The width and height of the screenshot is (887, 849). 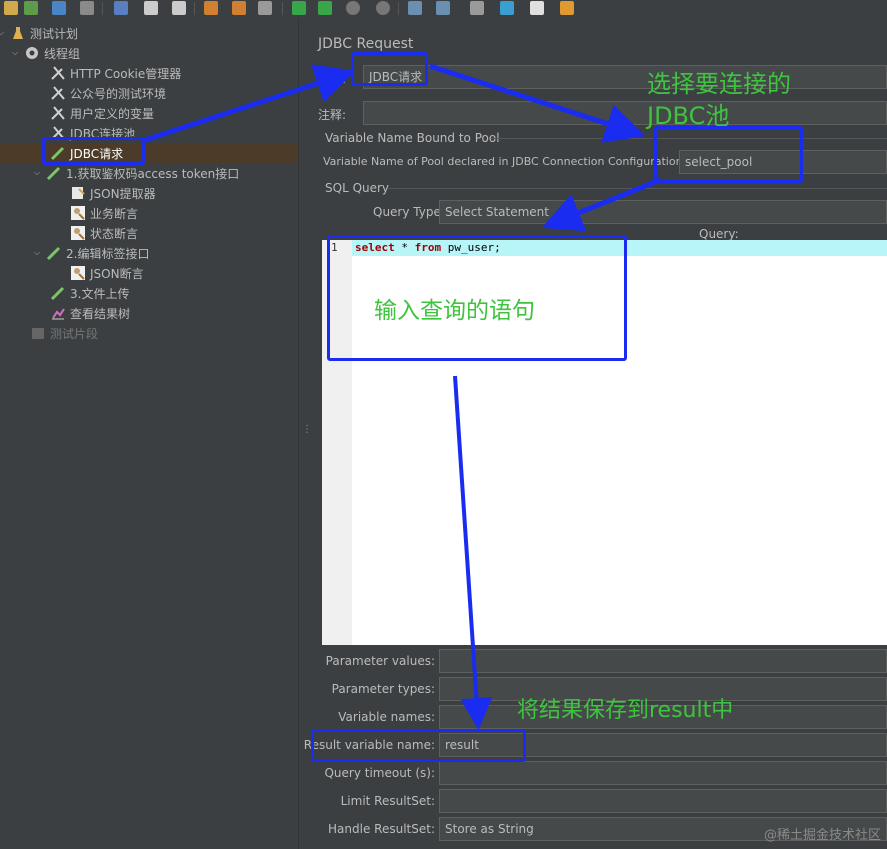 I want to click on extractor-icon, so click(x=78, y=193).